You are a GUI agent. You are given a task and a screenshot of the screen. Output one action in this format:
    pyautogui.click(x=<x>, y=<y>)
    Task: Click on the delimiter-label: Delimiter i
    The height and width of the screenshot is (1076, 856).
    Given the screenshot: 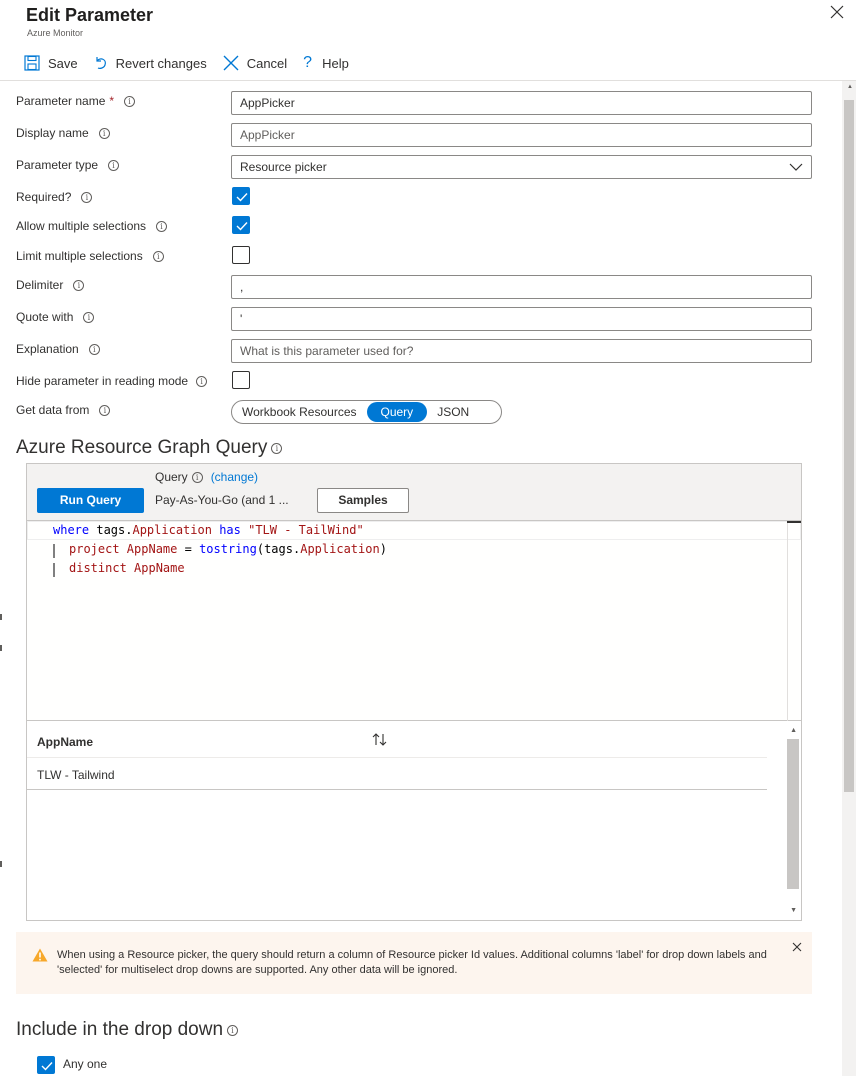 What is the action you would take?
    pyautogui.click(x=50, y=285)
    